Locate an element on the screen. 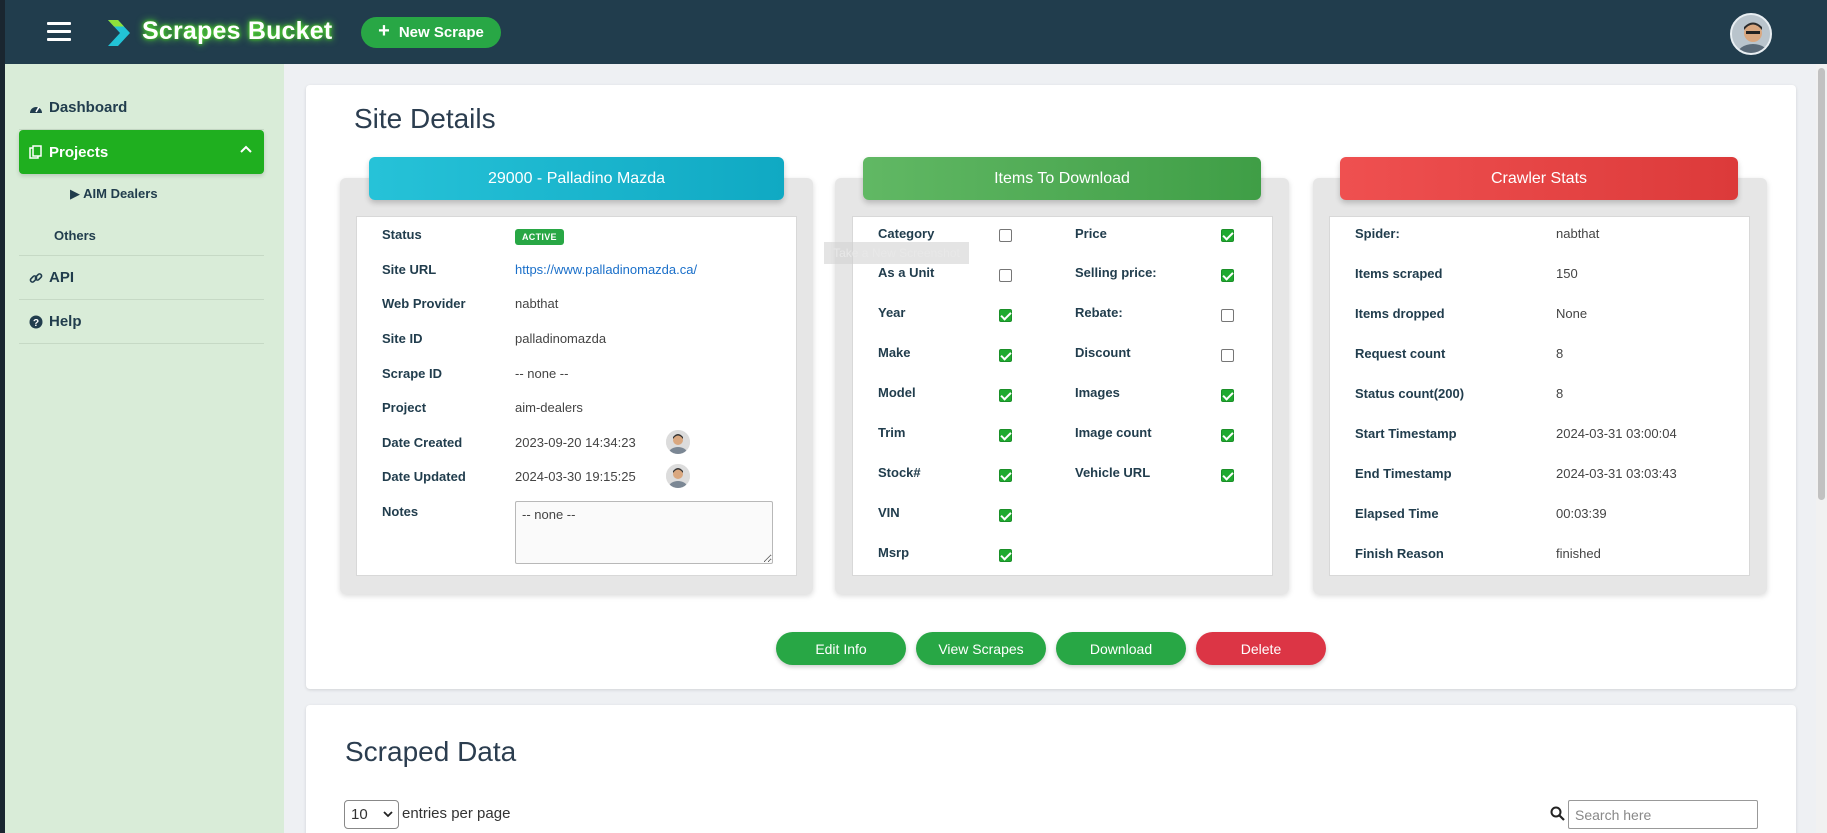  creator-avatar is located at coordinates (678, 442).